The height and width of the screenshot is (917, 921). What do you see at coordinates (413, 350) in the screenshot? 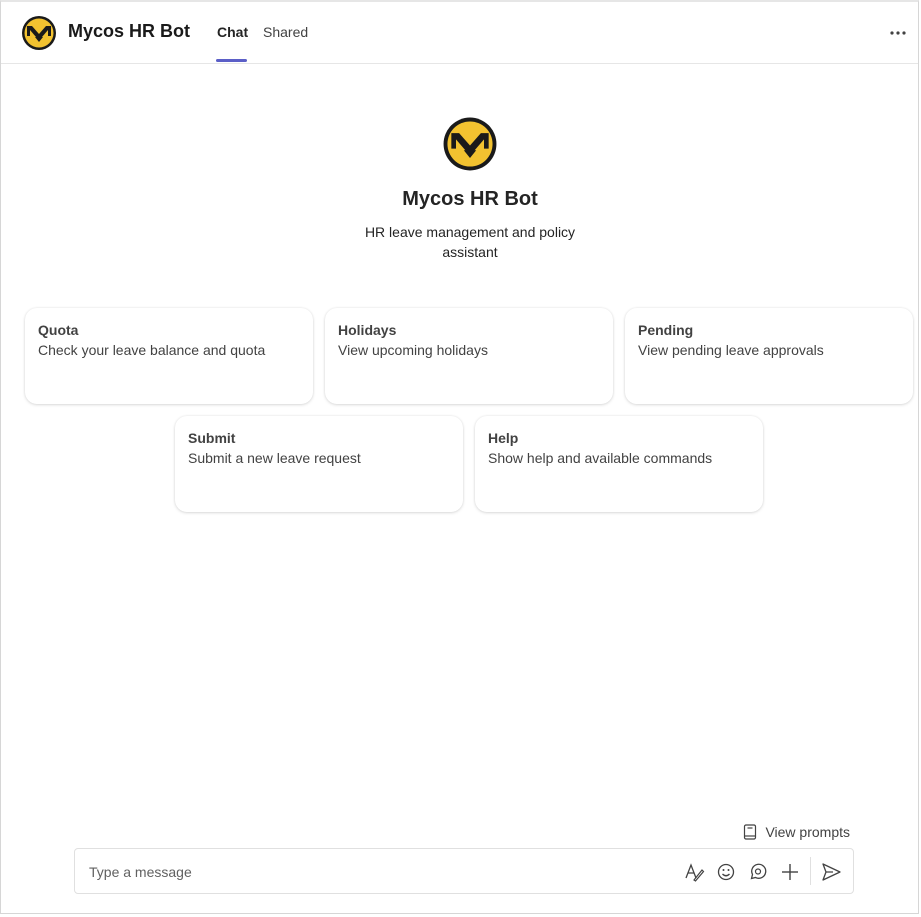
I see `card-description: View upcoming holidays` at bounding box center [413, 350].